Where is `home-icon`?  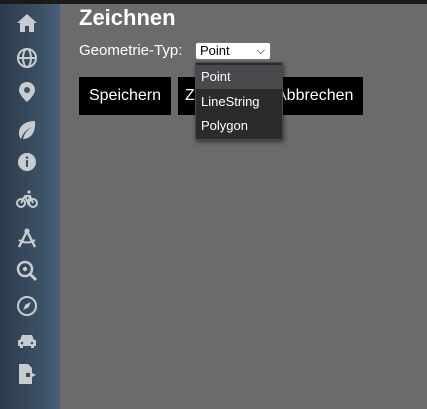
home-icon is located at coordinates (27, 23).